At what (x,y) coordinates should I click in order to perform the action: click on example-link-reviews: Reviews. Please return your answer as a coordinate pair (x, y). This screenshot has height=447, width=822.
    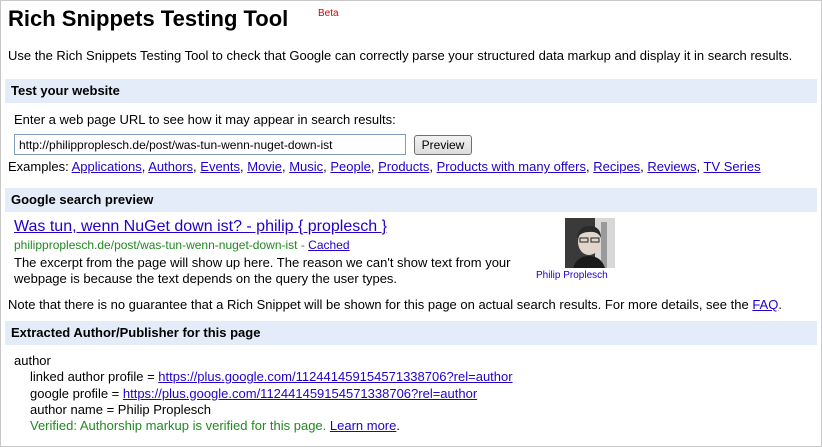
    Looking at the image, I should click on (671, 166).